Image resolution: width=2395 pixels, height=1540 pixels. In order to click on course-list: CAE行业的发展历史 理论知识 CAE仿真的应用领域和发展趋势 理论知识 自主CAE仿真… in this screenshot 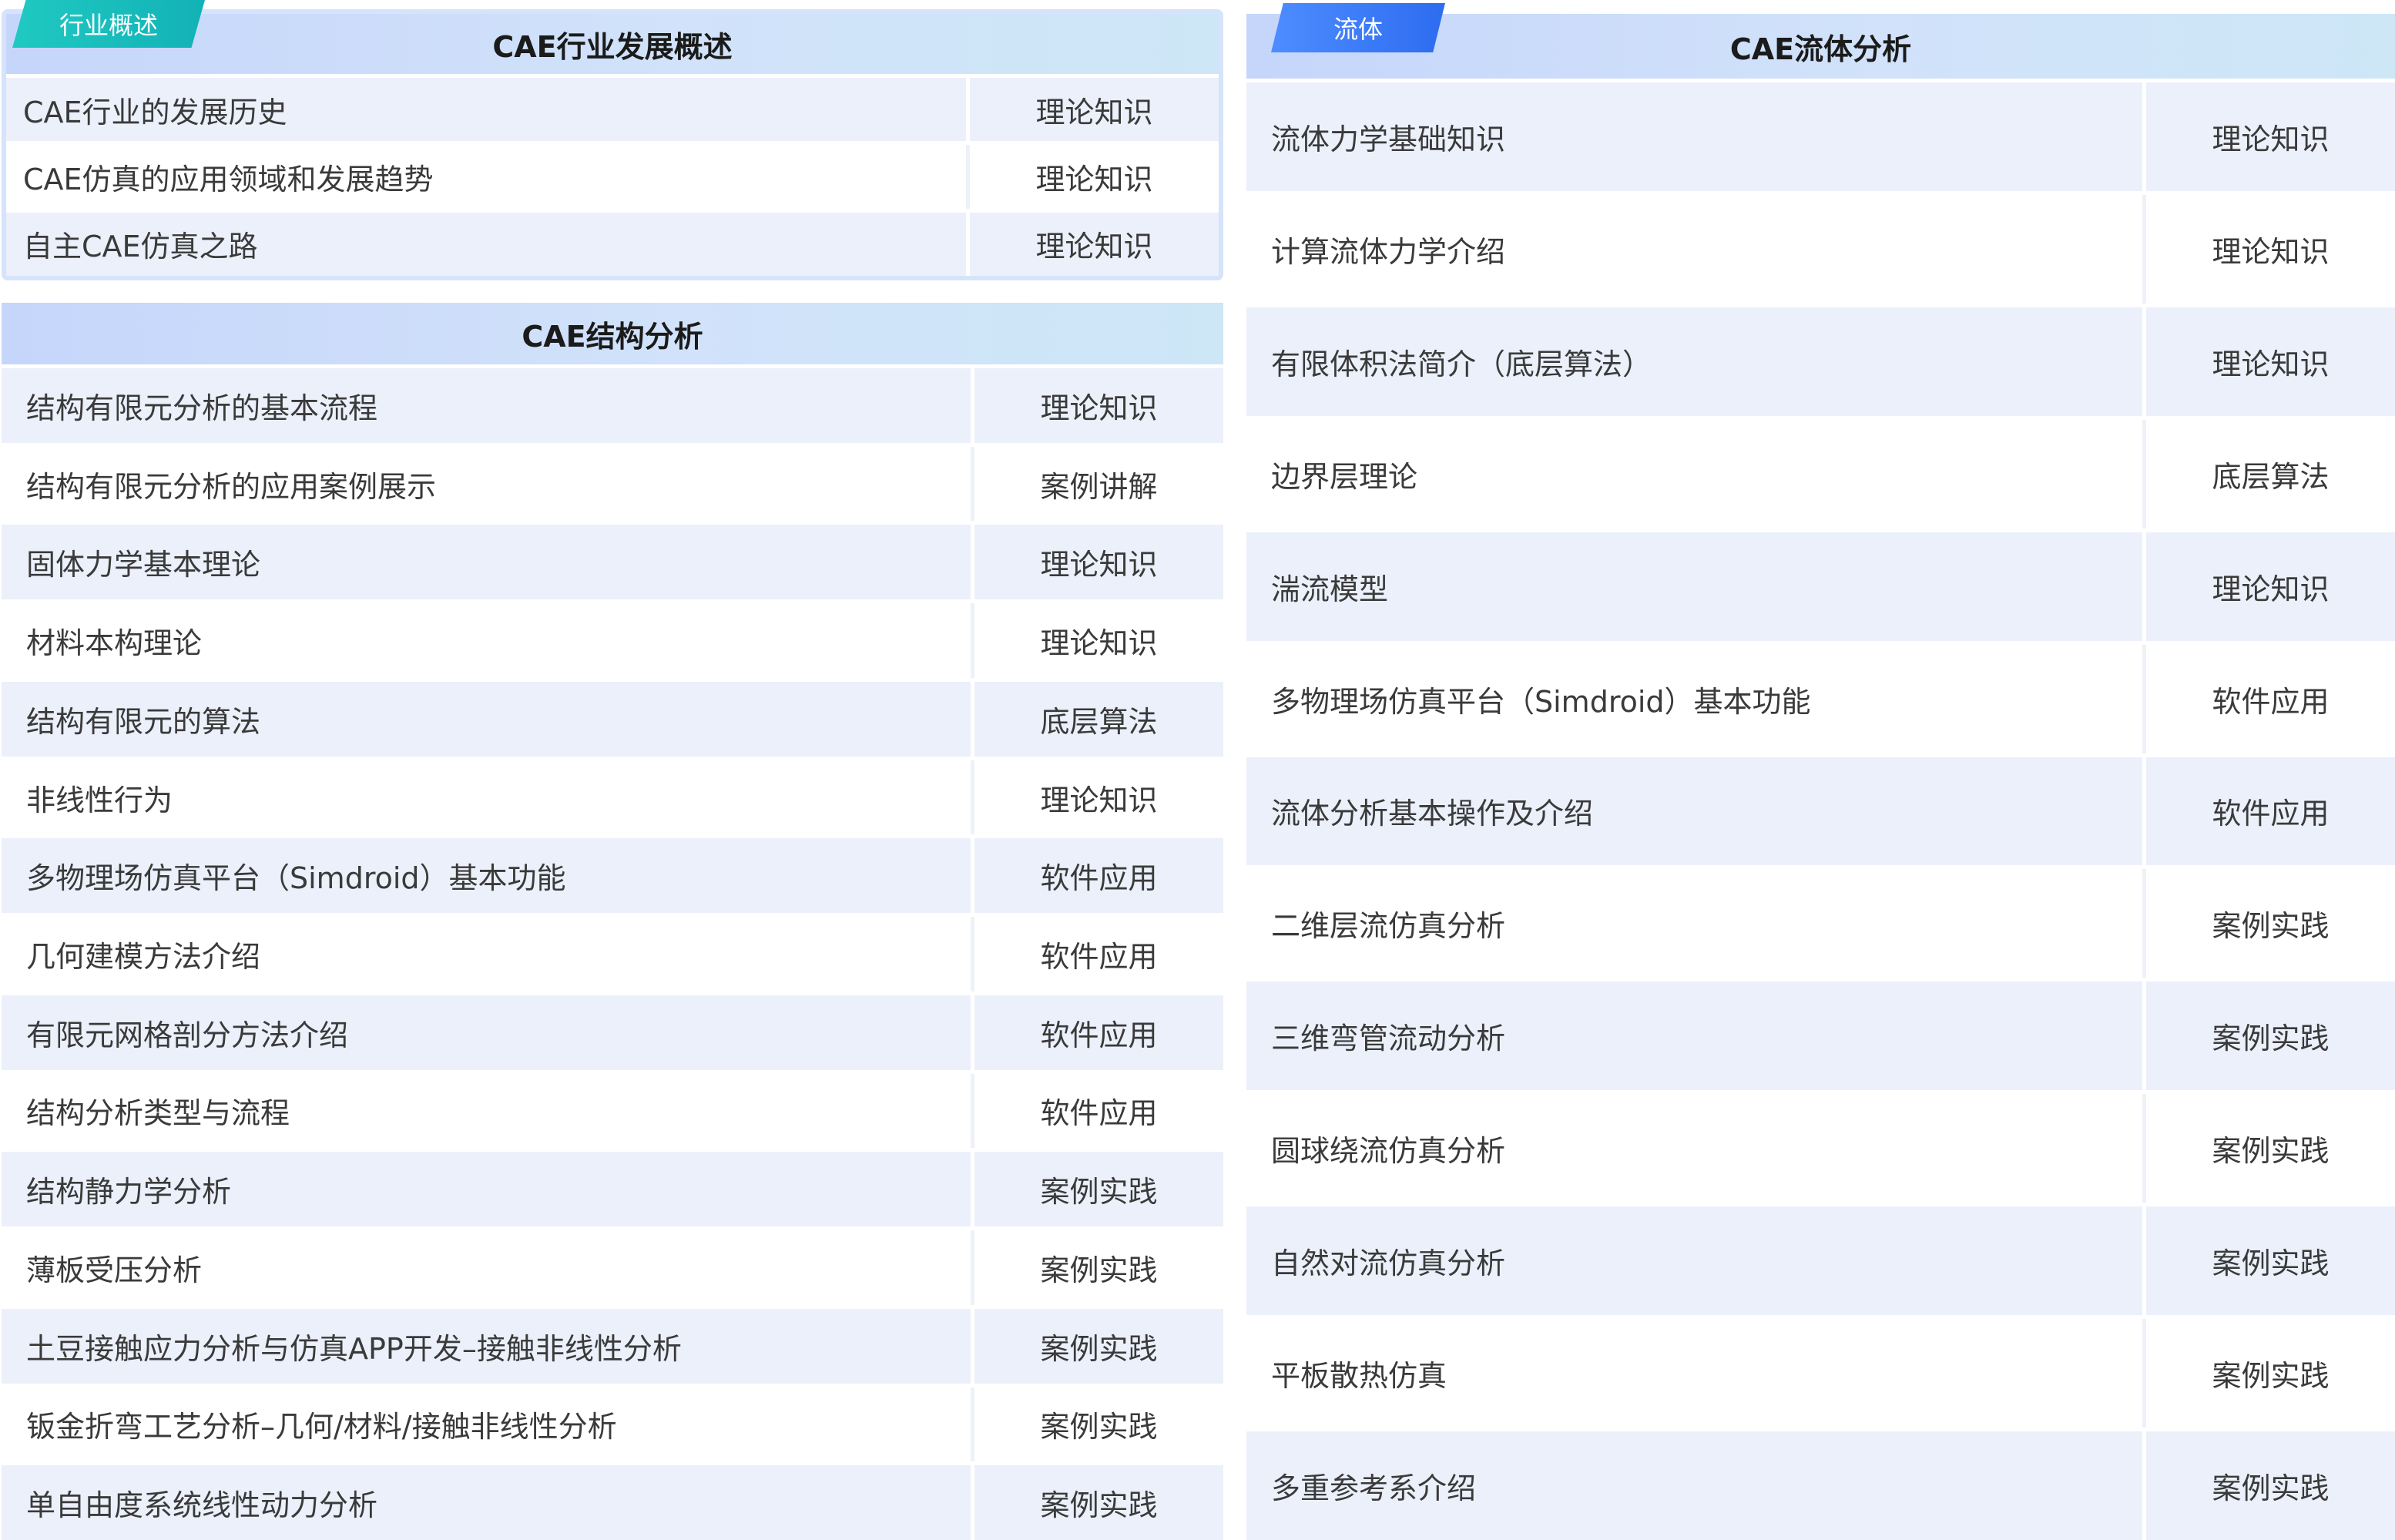, I will do `click(612, 175)`.